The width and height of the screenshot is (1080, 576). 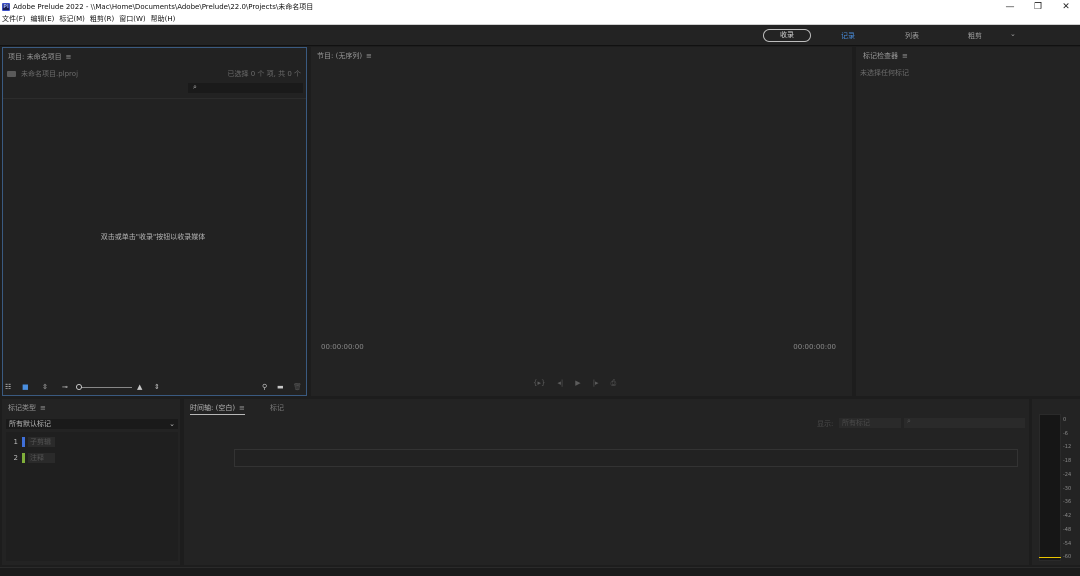 I want to click on restore-button: ❐, so click(x=1038, y=6).